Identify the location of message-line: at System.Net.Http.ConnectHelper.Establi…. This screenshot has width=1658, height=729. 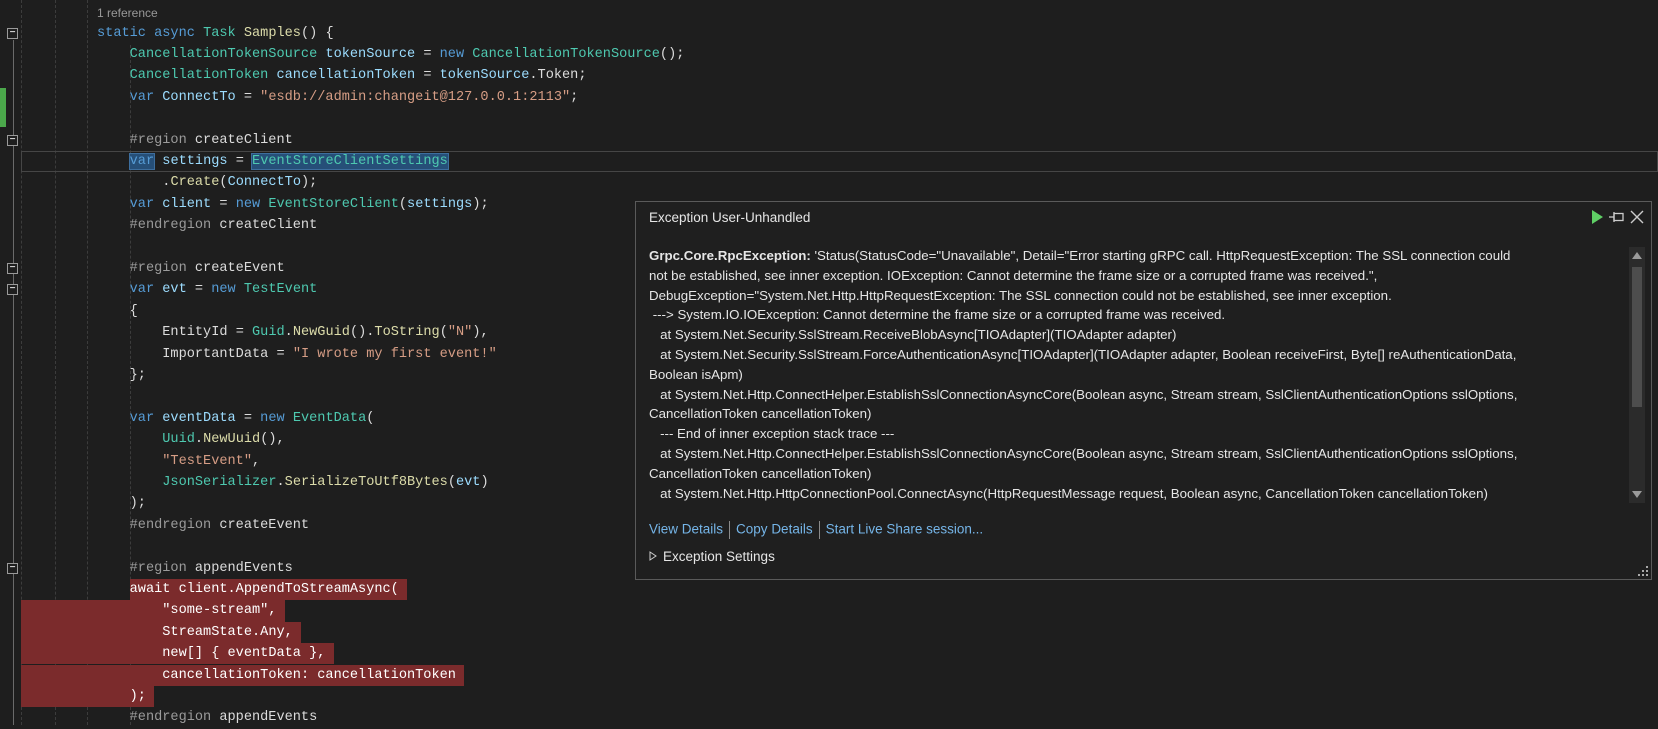
(1144, 454).